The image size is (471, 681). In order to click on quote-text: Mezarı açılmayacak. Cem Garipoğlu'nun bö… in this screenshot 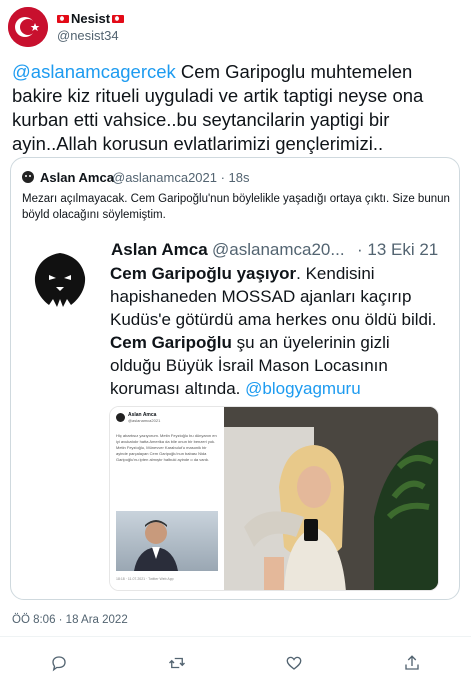, I will do `click(236, 207)`.